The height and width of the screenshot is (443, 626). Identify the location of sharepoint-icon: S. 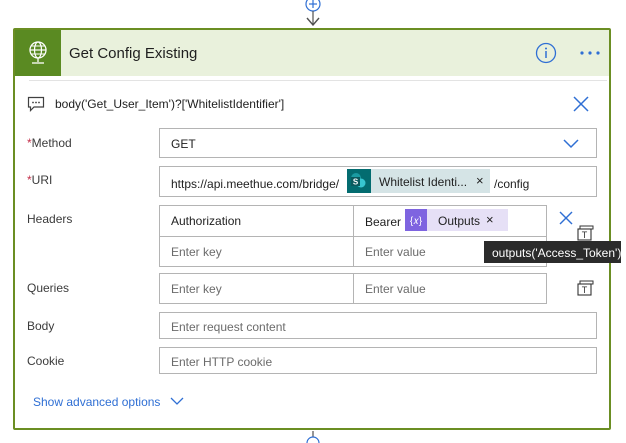
(359, 181).